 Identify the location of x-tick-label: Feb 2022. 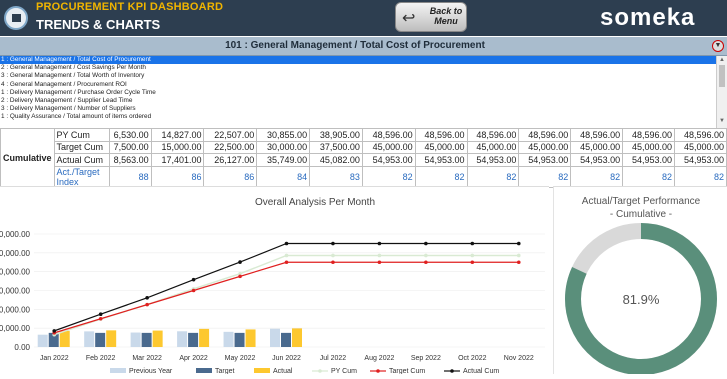
(101, 358).